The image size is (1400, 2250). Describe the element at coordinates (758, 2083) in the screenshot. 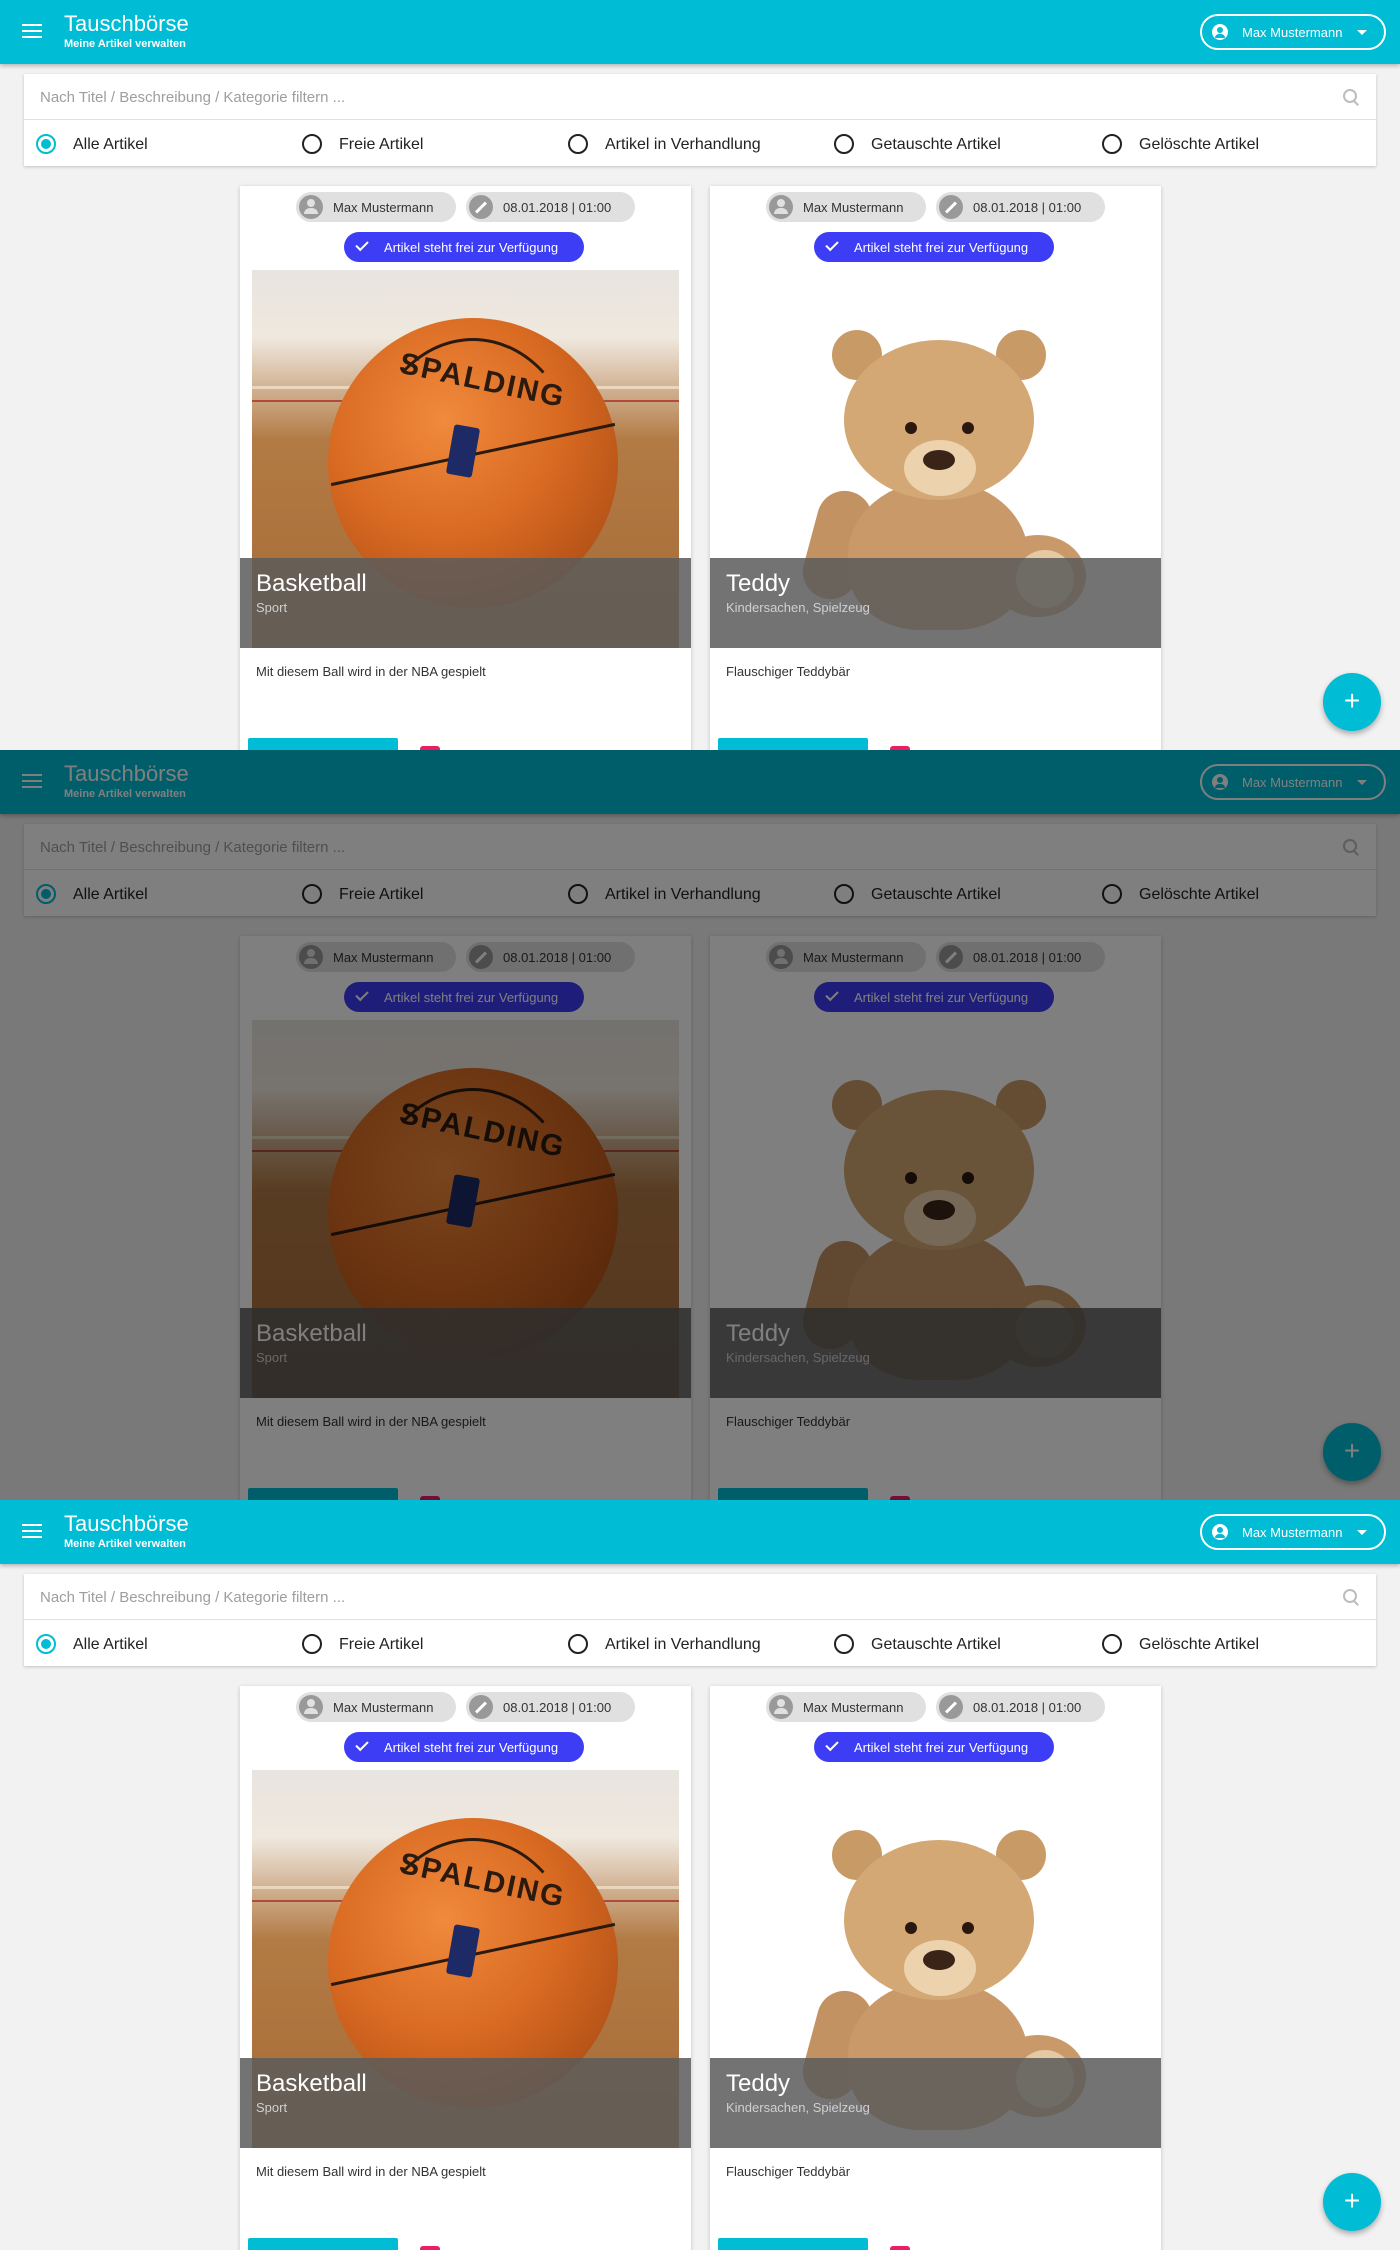

I see `card-title: Teddy` at that location.